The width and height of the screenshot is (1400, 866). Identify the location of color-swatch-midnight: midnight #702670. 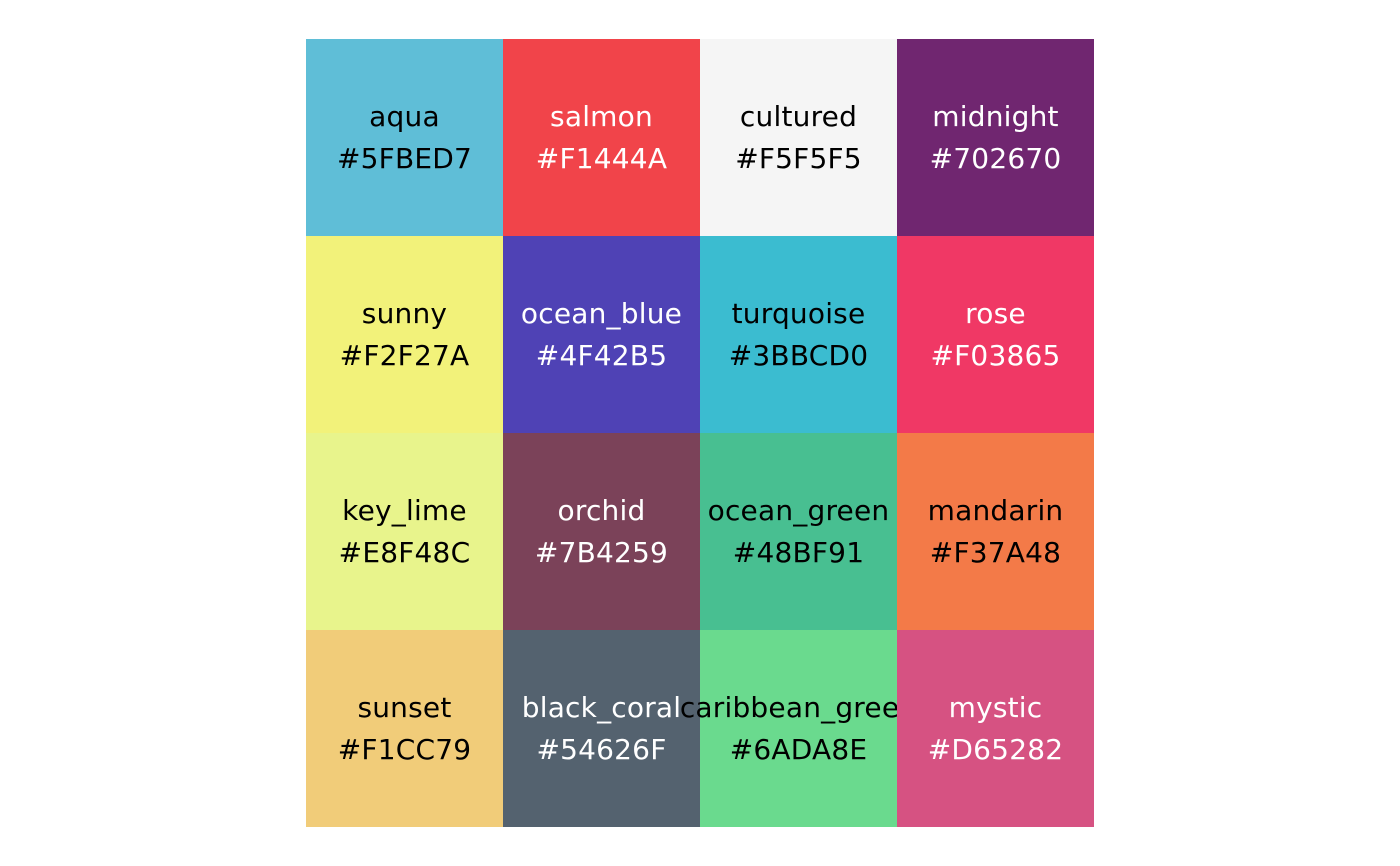
(995, 137).